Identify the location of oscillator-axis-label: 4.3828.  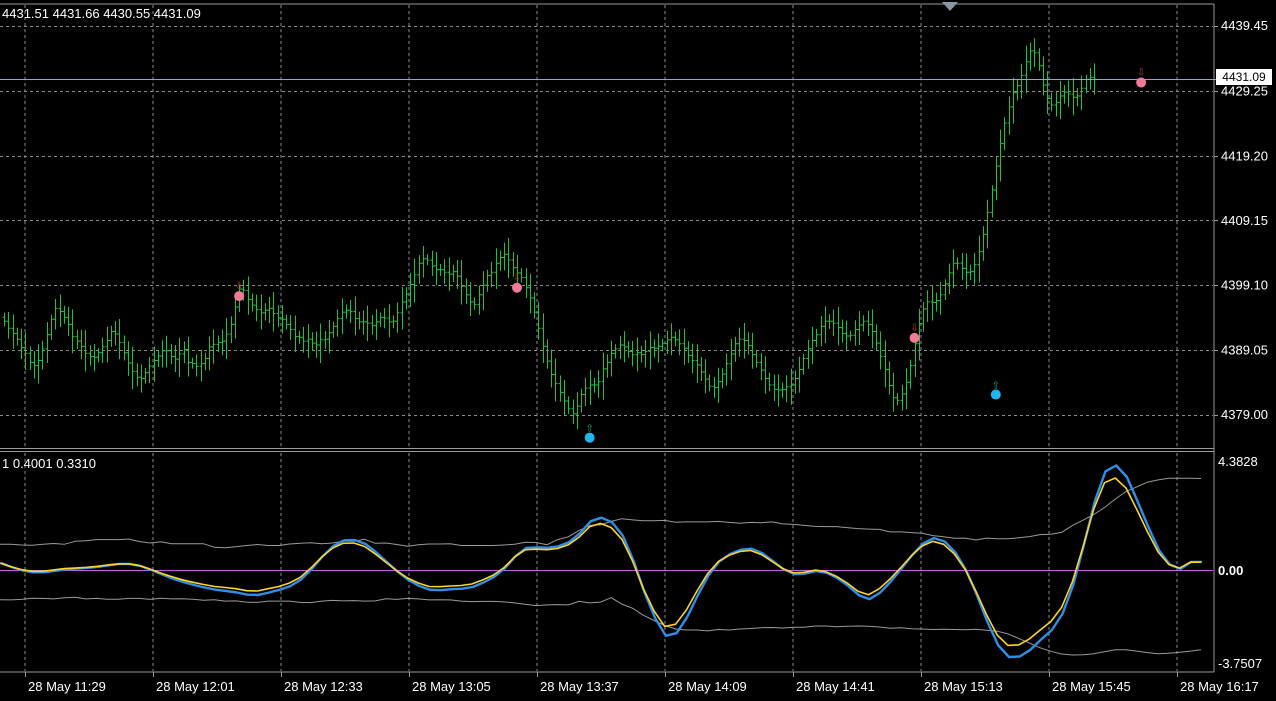
(1238, 461).